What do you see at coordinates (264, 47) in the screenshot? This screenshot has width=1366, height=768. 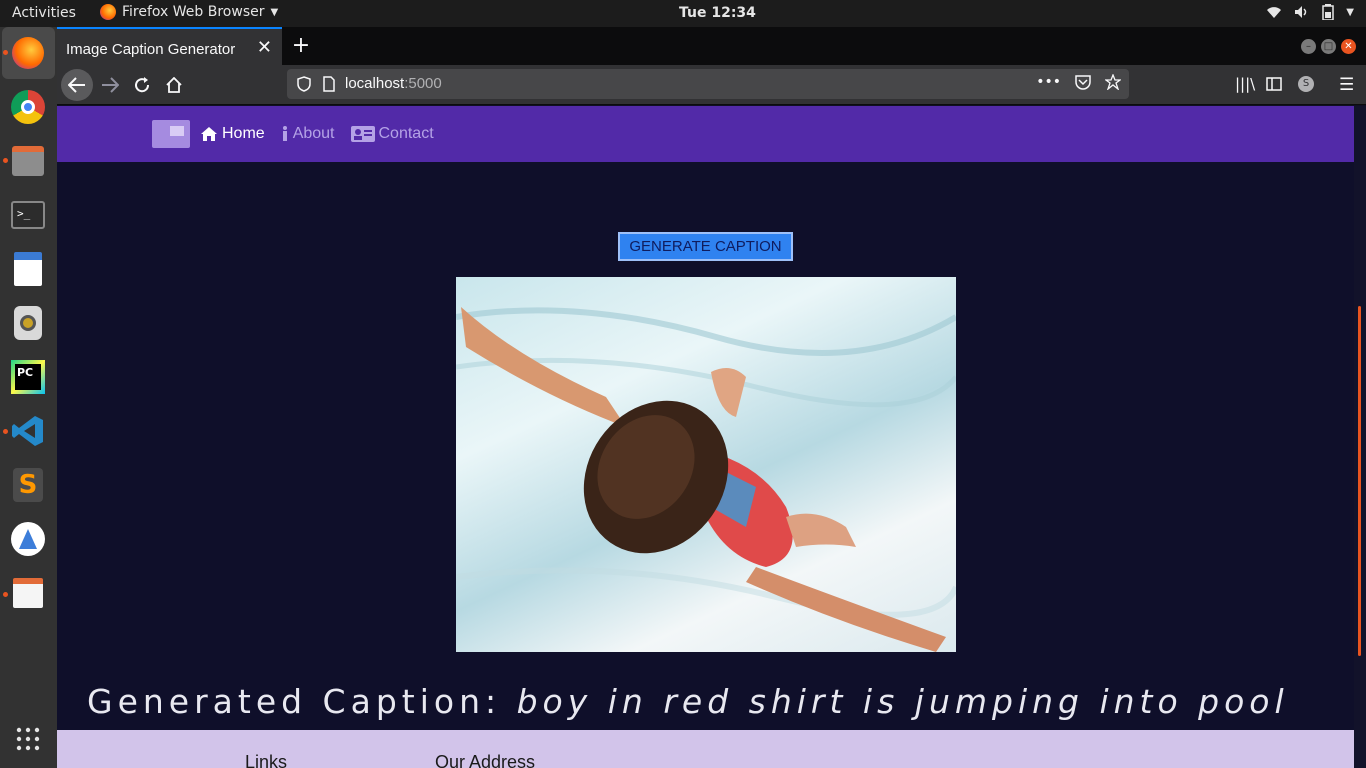 I see `close-tab-icon: ✕` at bounding box center [264, 47].